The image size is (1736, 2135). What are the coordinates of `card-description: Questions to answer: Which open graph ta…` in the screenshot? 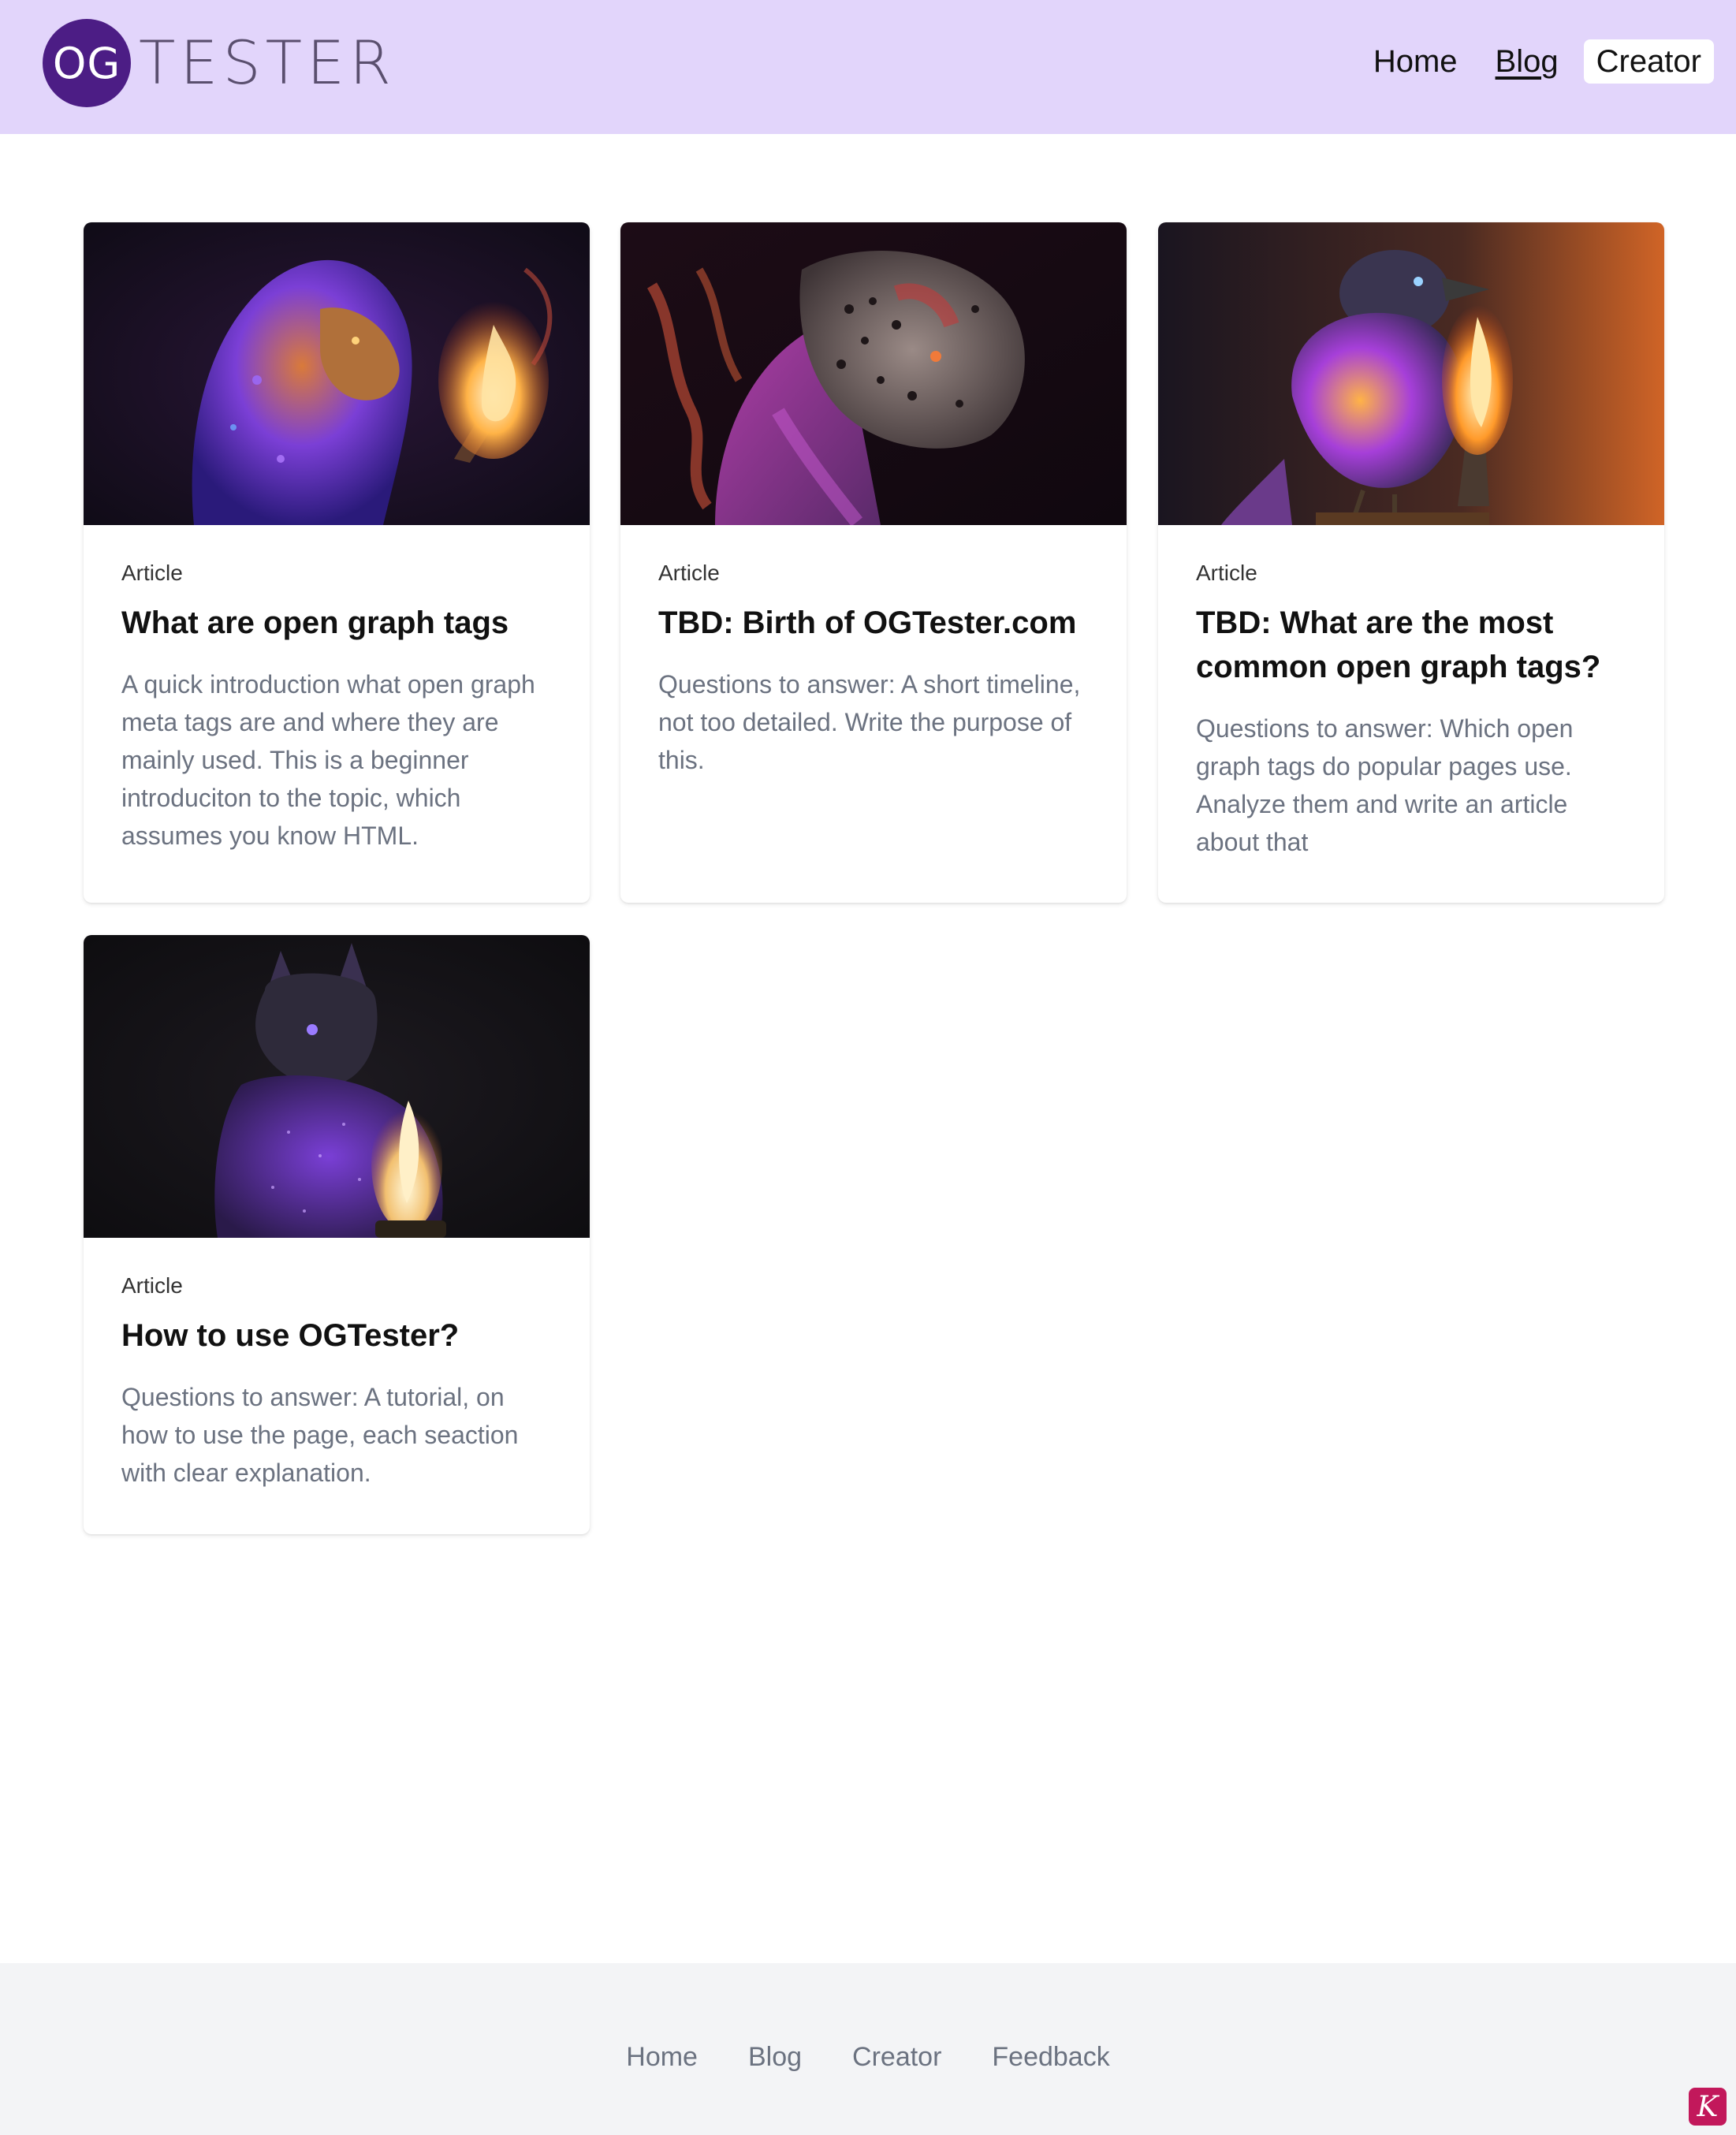 It's located at (1385, 785).